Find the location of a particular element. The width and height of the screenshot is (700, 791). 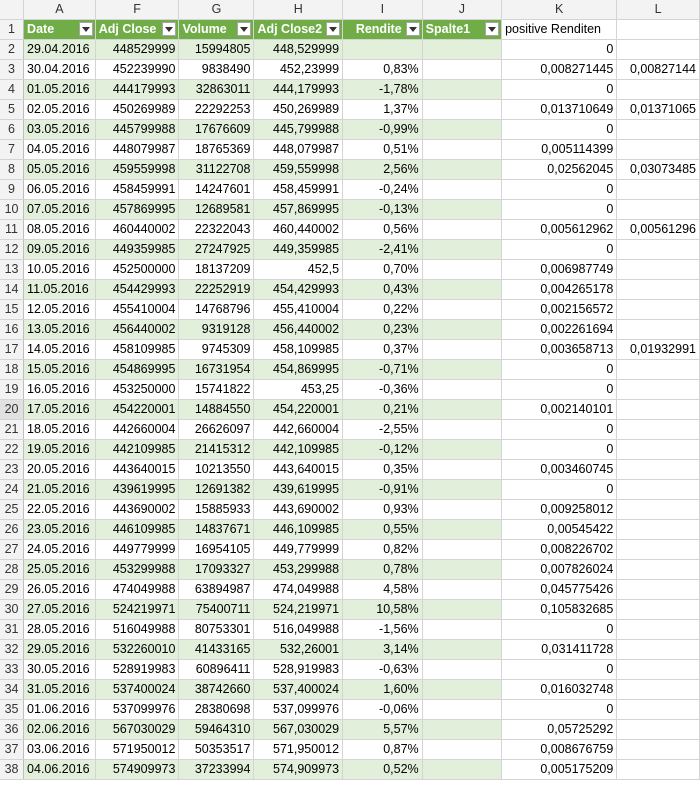

cell-adj-close: 442109985 is located at coordinates (137, 449).